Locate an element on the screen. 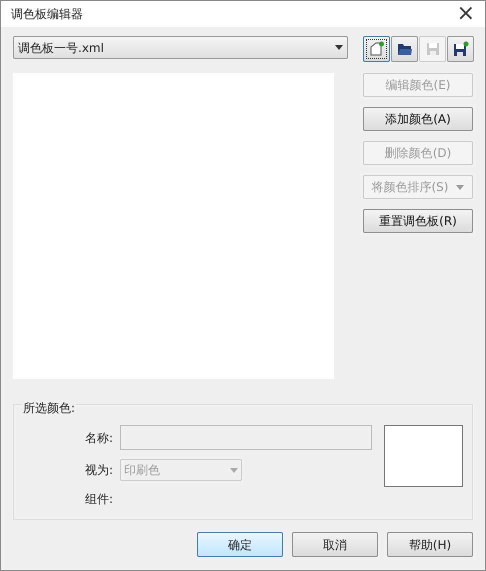  components-label: 组件: is located at coordinates (98, 499).